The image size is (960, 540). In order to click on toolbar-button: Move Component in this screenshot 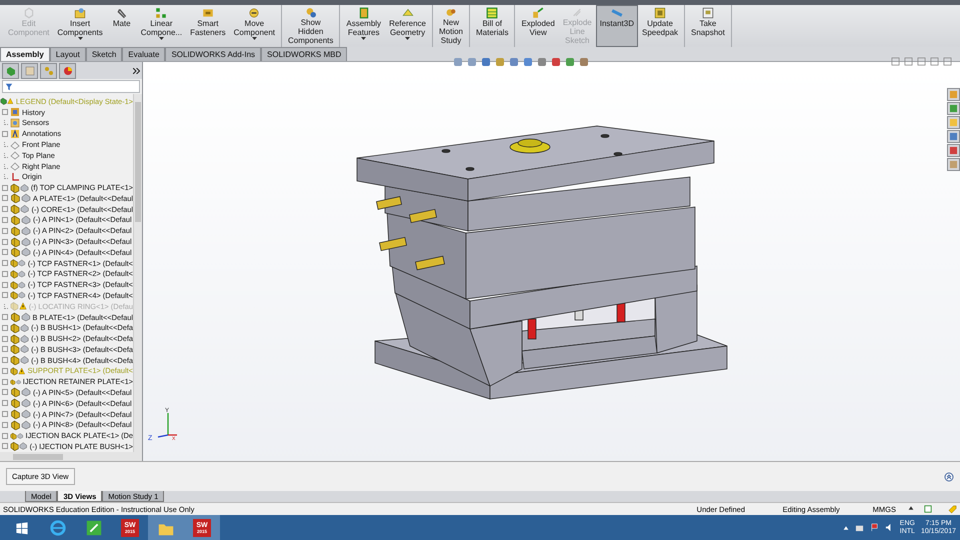, I will do `click(255, 26)`.